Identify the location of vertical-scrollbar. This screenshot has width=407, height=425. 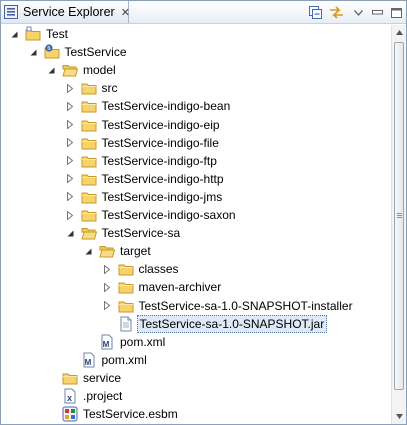
(398, 224).